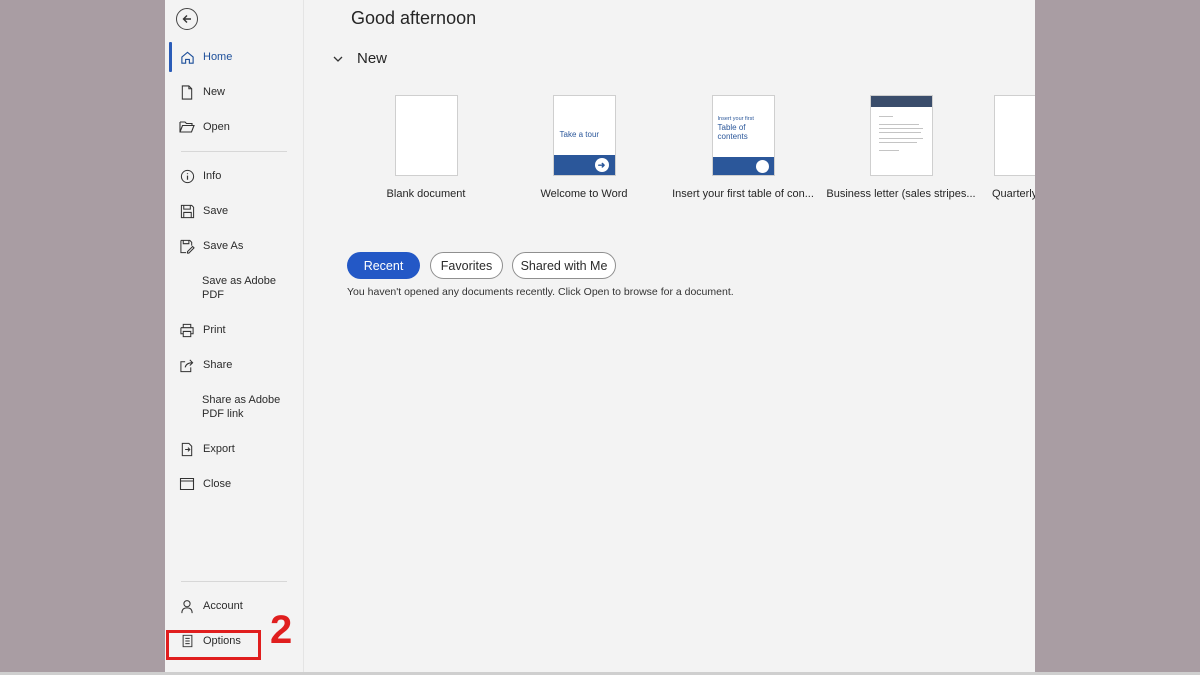  I want to click on new-section-title: New, so click(372, 58).